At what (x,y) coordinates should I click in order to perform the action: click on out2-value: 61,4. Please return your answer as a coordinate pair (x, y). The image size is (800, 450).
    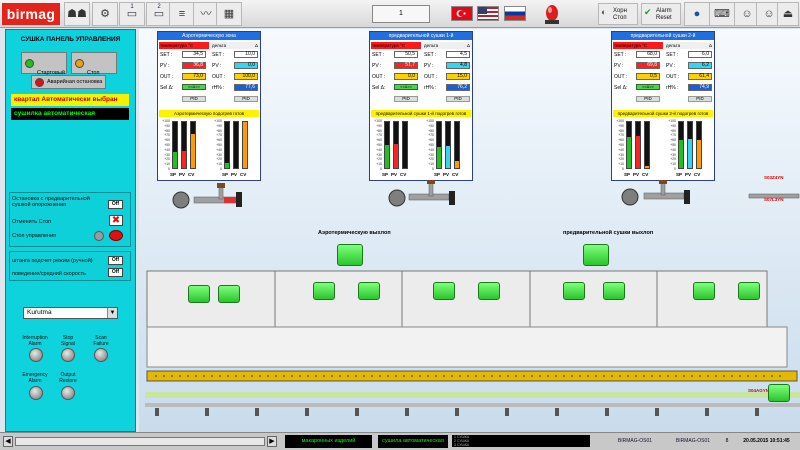
    Looking at the image, I should click on (700, 76).